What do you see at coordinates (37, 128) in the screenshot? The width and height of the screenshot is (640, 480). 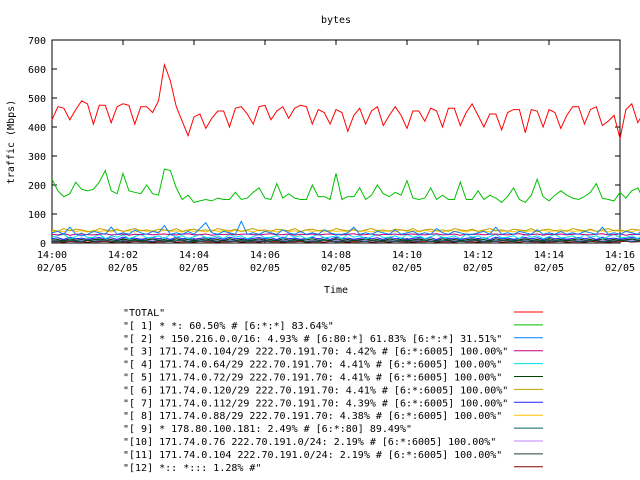 I see `y-tick-label: 400` at bounding box center [37, 128].